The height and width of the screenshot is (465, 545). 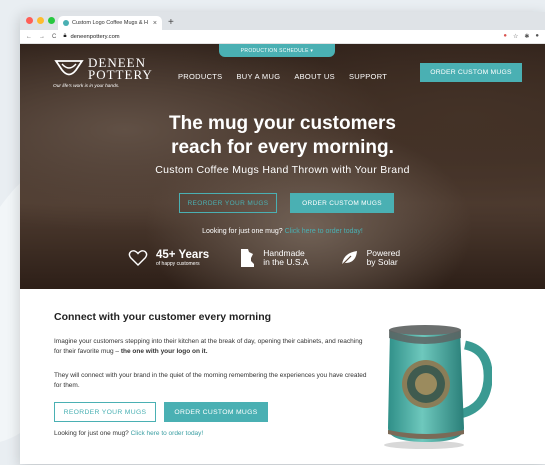 I want to click on section-reorder-button: REORDER YOUR MUGS, so click(x=105, y=412).